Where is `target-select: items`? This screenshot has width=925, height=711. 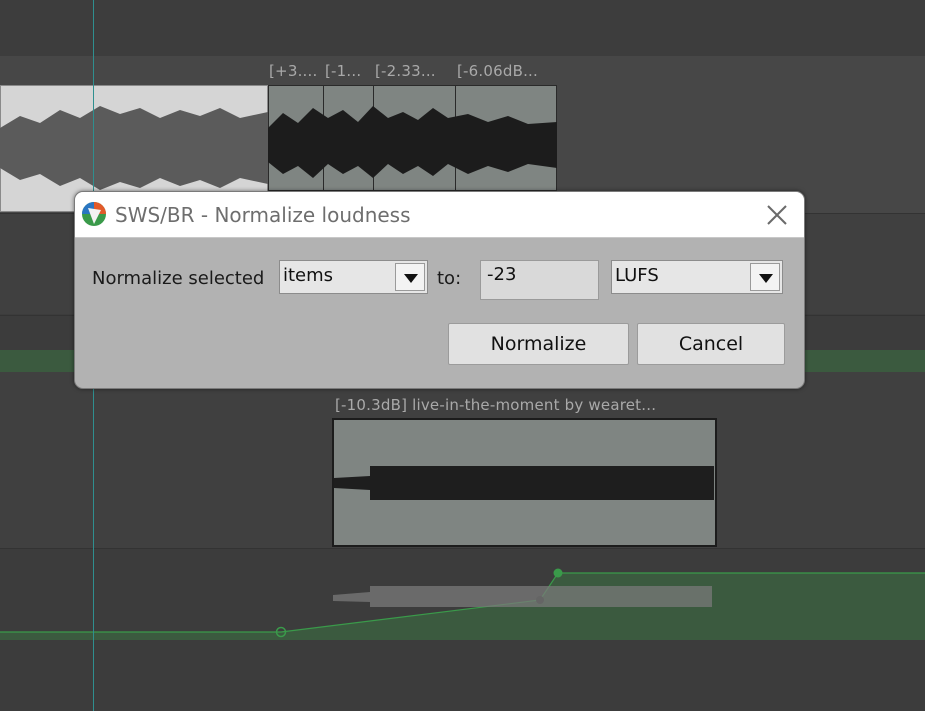
target-select: items is located at coordinates (353, 277).